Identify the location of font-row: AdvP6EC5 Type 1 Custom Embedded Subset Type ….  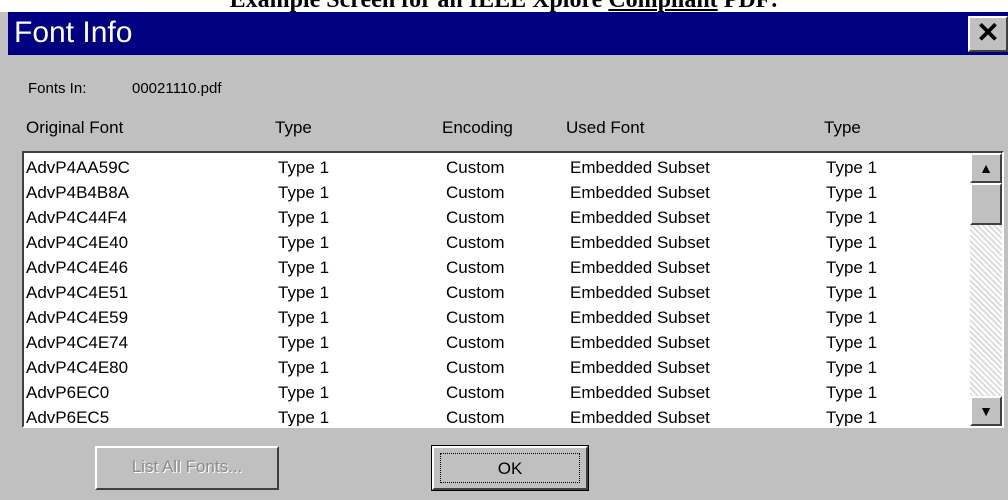
(498, 416).